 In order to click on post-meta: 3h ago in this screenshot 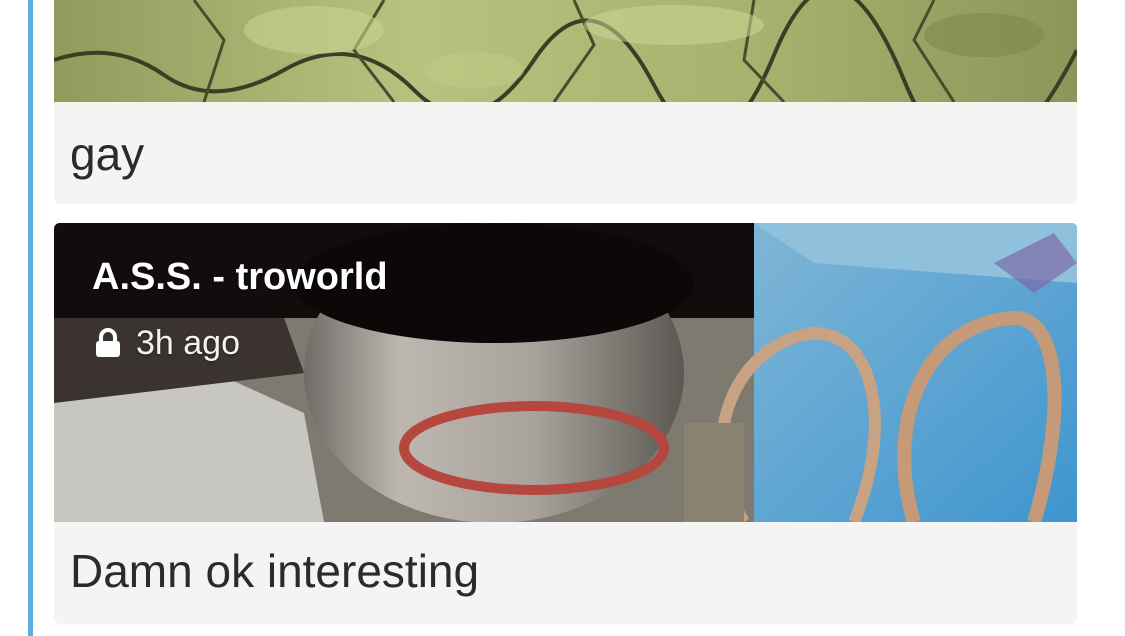, I will do `click(167, 343)`.